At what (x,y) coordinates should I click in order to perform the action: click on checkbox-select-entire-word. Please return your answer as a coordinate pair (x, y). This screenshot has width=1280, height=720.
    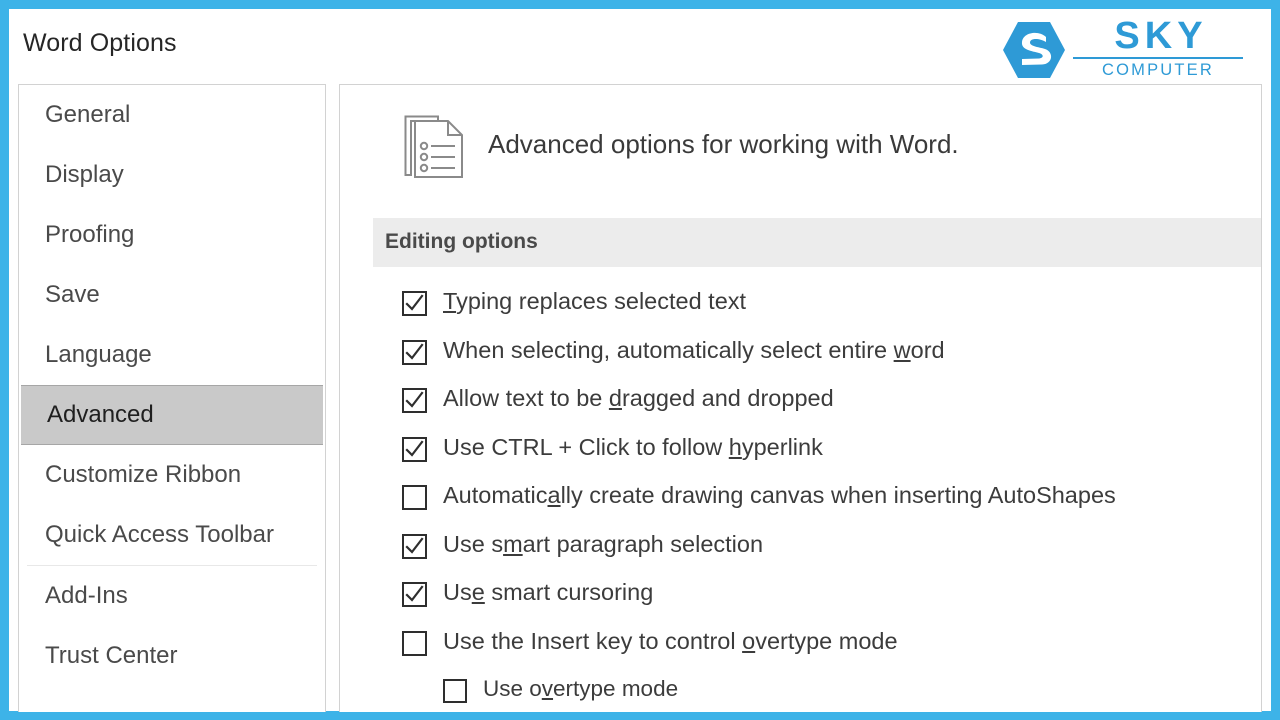
    Looking at the image, I should click on (414, 352).